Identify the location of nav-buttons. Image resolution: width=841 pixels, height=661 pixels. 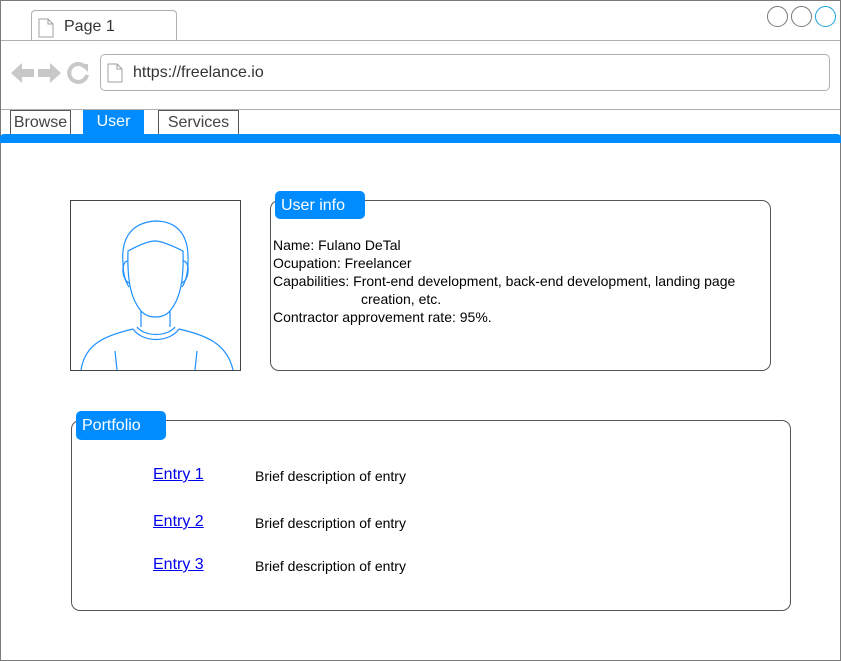
(50, 75).